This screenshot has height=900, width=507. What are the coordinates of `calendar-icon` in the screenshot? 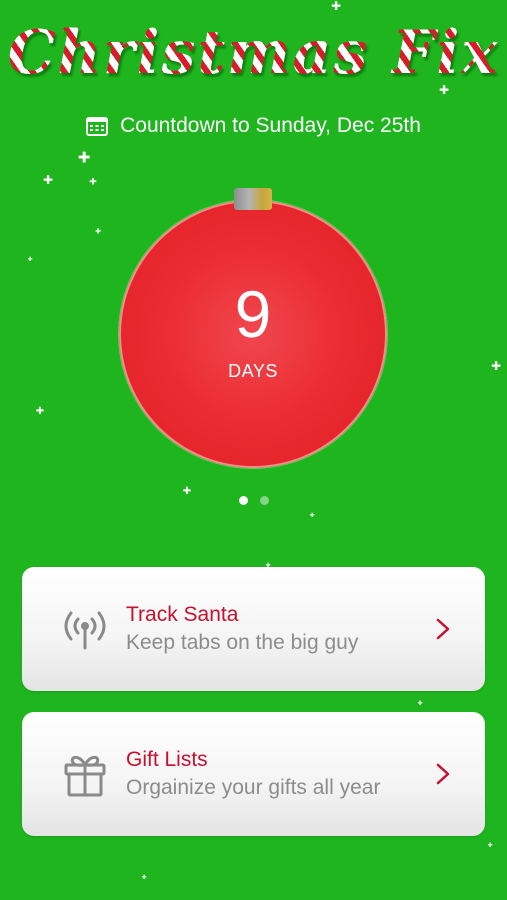 It's located at (97, 126).